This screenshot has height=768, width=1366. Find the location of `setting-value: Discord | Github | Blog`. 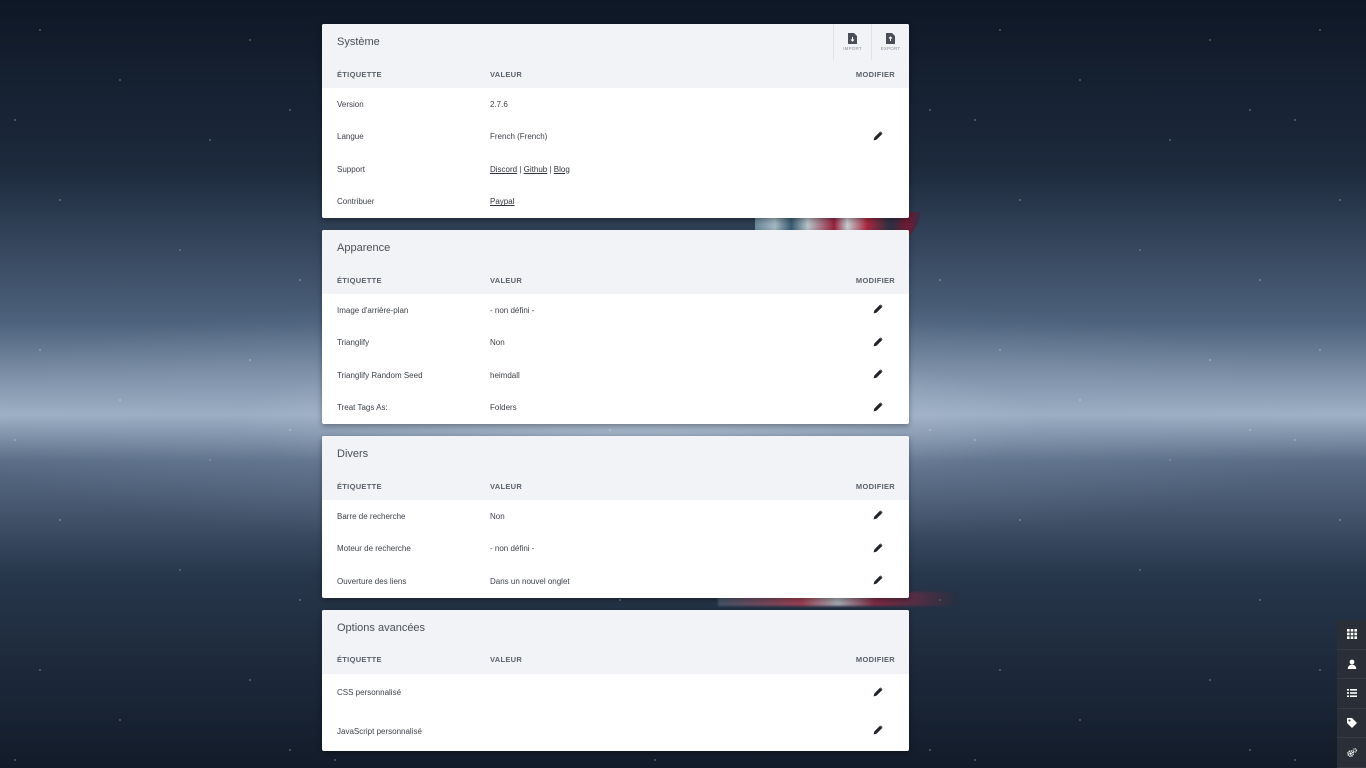

setting-value: Discord | Github | Blog is located at coordinates (664, 169).